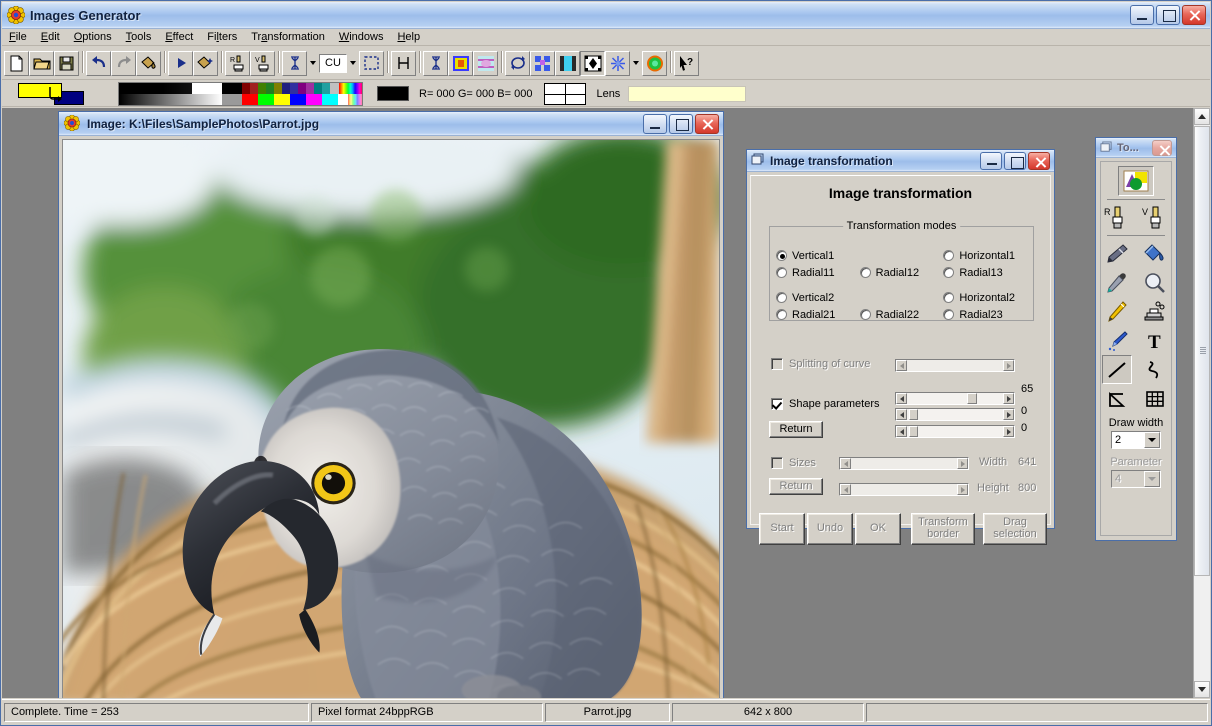 Image resolution: width=1212 pixels, height=726 pixels. I want to click on bucket-star-icon, so click(205, 63).